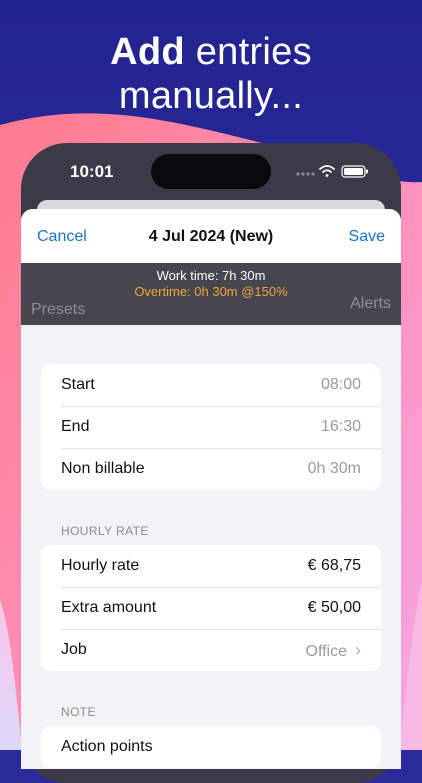  What do you see at coordinates (334, 607) in the screenshot?
I see `extra-amount-value: € 50,00` at bounding box center [334, 607].